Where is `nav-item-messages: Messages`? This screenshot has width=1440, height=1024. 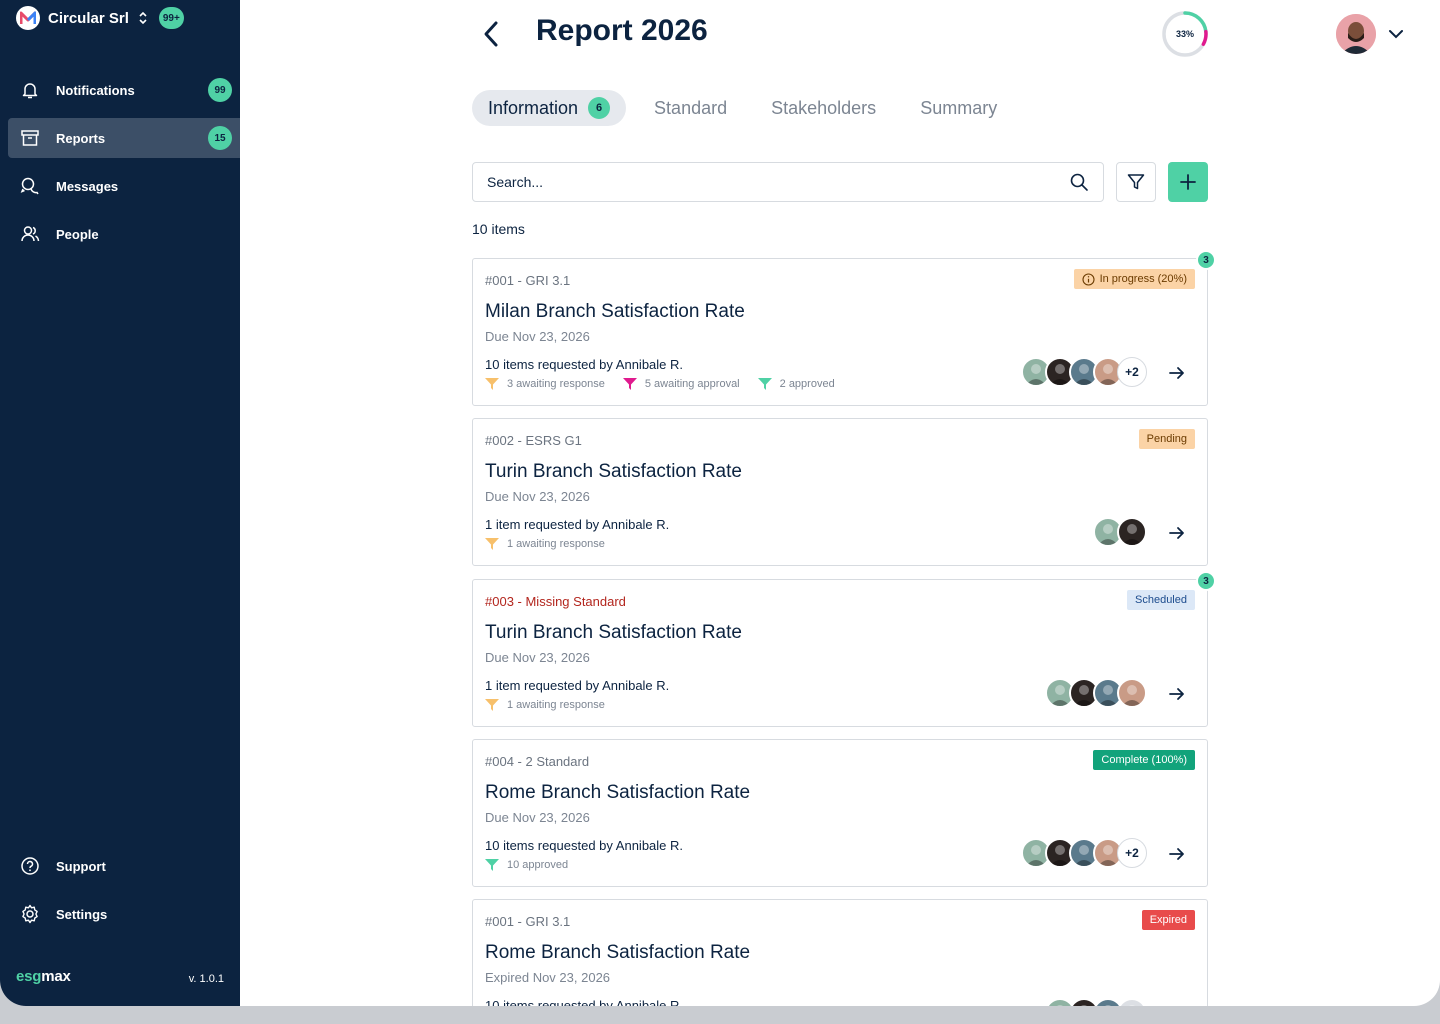 nav-item-messages: Messages is located at coordinates (124, 186).